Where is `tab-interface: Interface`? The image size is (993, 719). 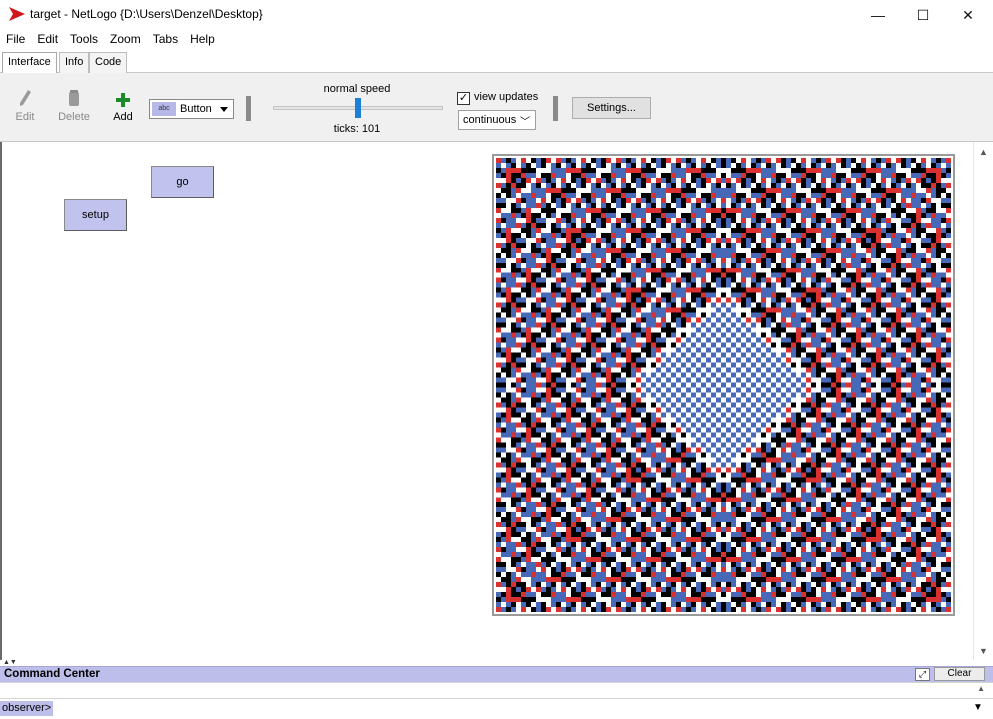 tab-interface: Interface is located at coordinates (29, 63).